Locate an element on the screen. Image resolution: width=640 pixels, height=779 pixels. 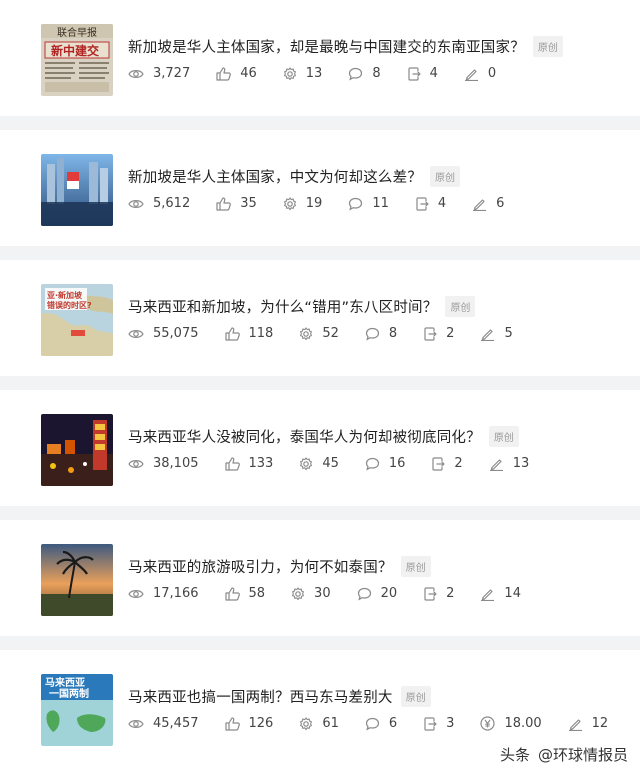
newspaper-thumbnail: 联合早报 新中建交 is located at coordinates (77, 60).